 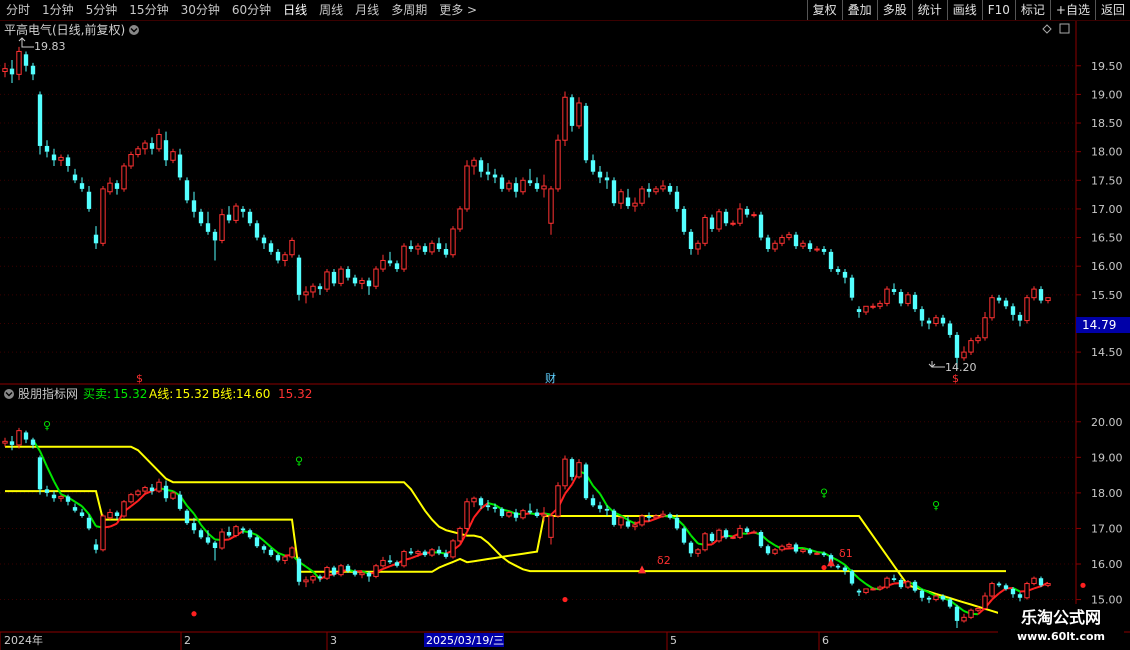 What do you see at coordinates (1107, 238) in the screenshot?
I see `price-axis-label: 16.50` at bounding box center [1107, 238].